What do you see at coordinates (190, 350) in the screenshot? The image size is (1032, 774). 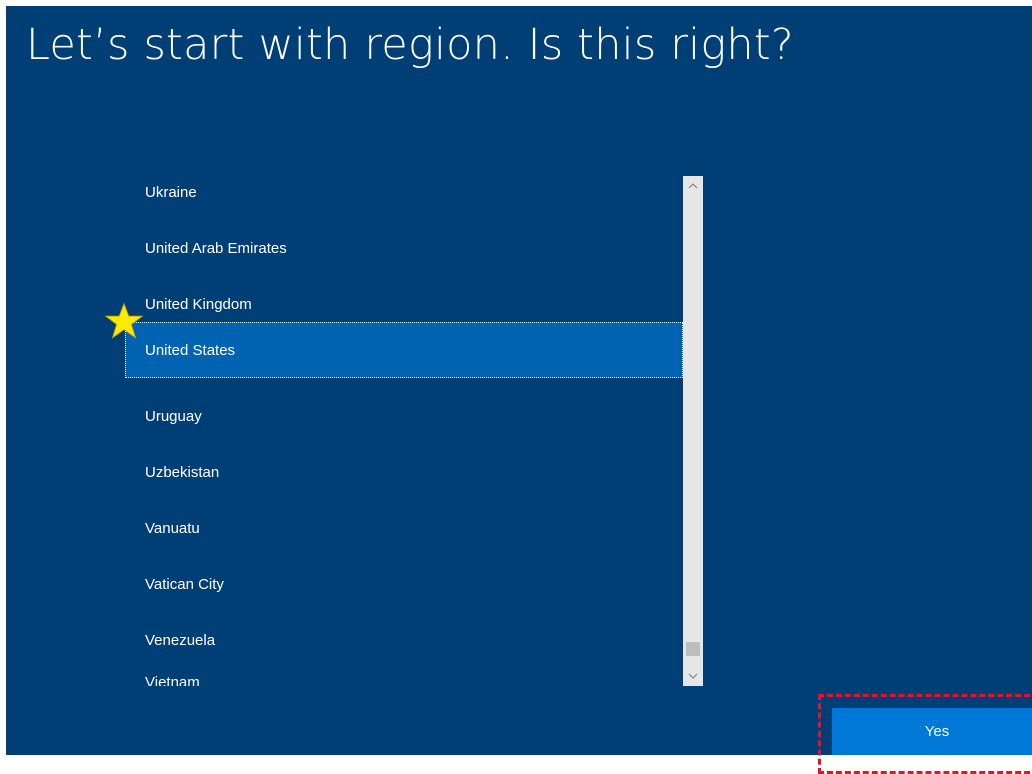 I see `list-item-label: United States` at bounding box center [190, 350].